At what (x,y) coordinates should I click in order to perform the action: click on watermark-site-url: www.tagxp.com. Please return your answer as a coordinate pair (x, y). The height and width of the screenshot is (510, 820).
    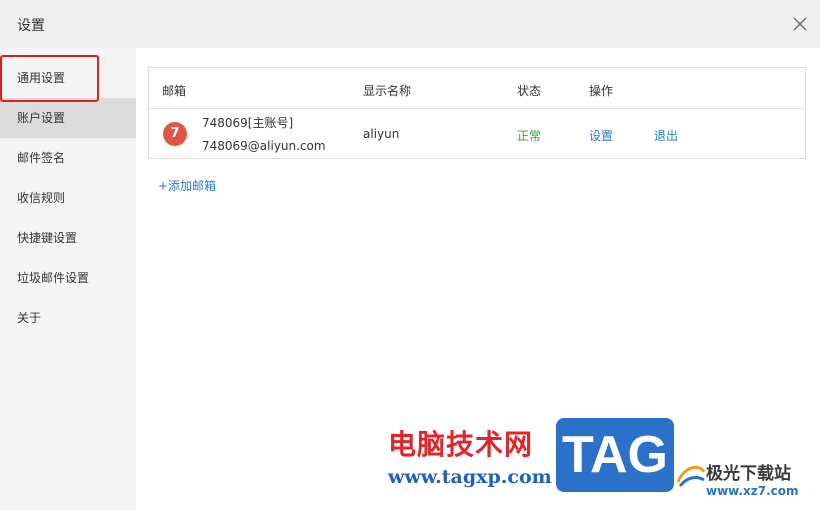
    Looking at the image, I should click on (470, 477).